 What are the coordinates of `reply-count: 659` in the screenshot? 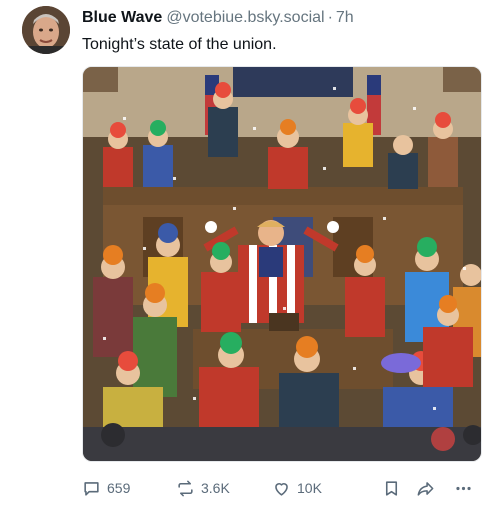 It's located at (119, 488).